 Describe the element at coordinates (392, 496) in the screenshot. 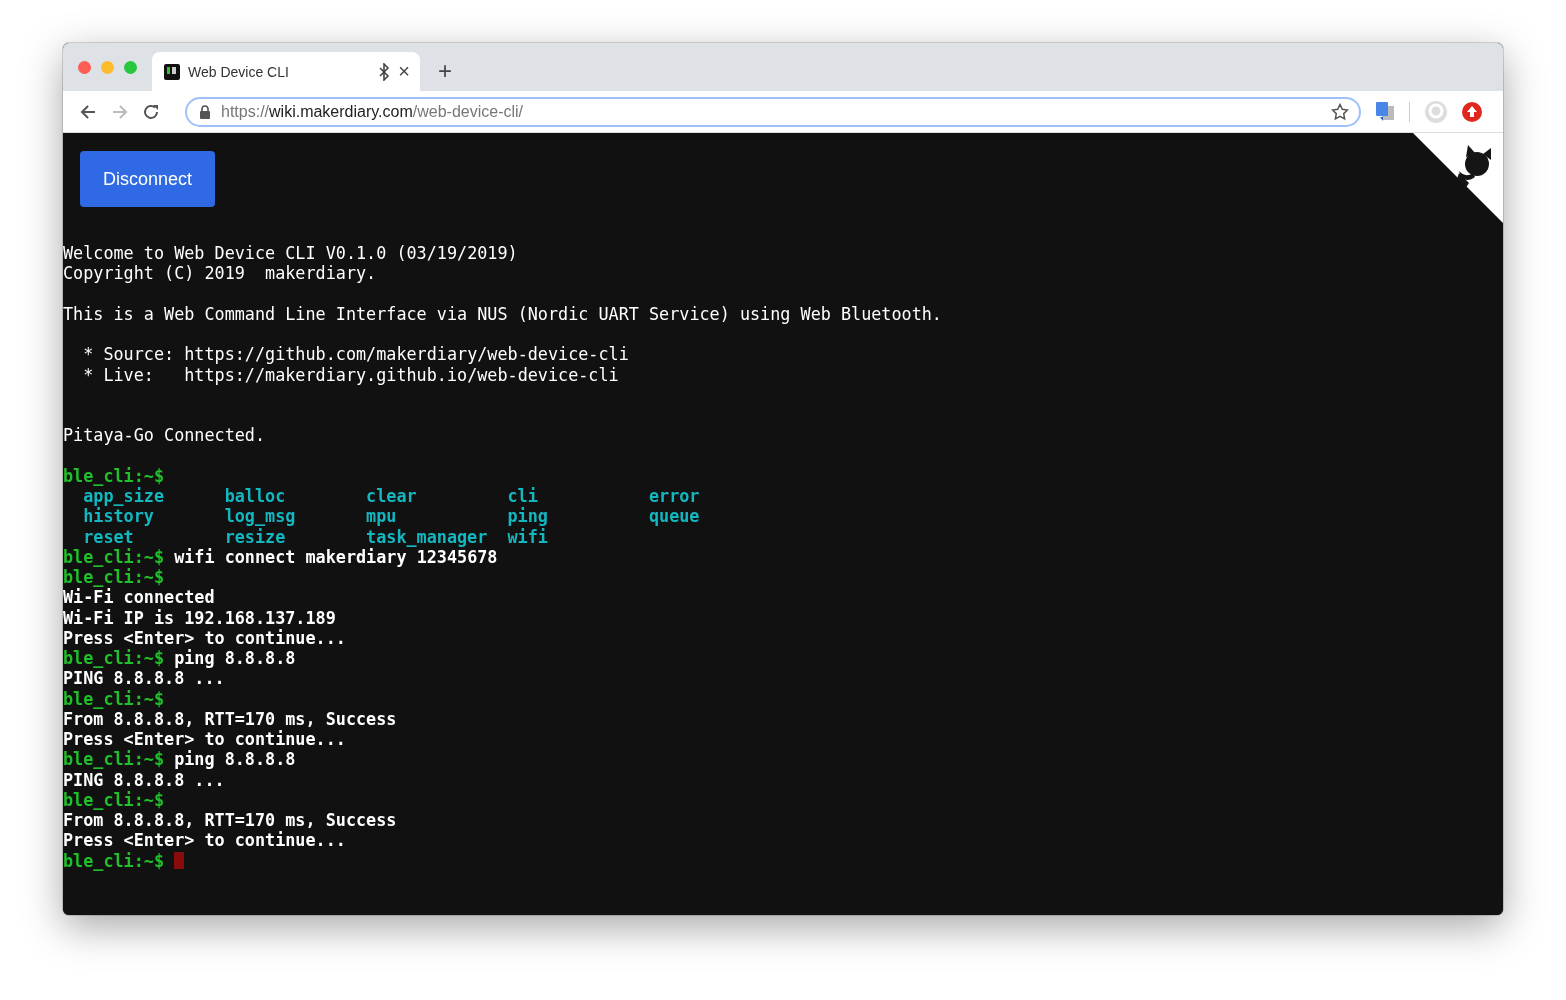

I see `command-name: clear` at that location.